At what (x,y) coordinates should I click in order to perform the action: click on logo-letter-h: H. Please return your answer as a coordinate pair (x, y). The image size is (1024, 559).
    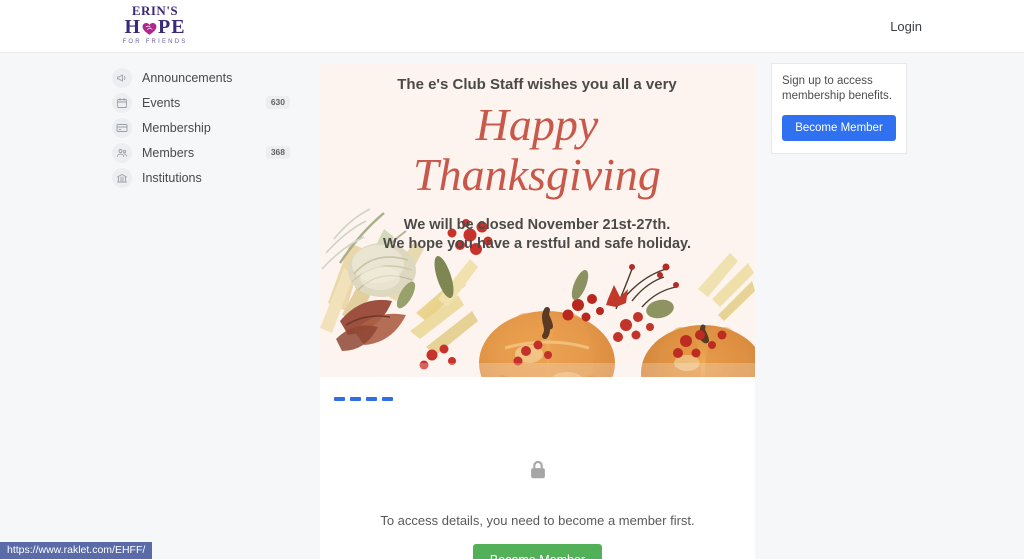
    Looking at the image, I should click on (132, 27).